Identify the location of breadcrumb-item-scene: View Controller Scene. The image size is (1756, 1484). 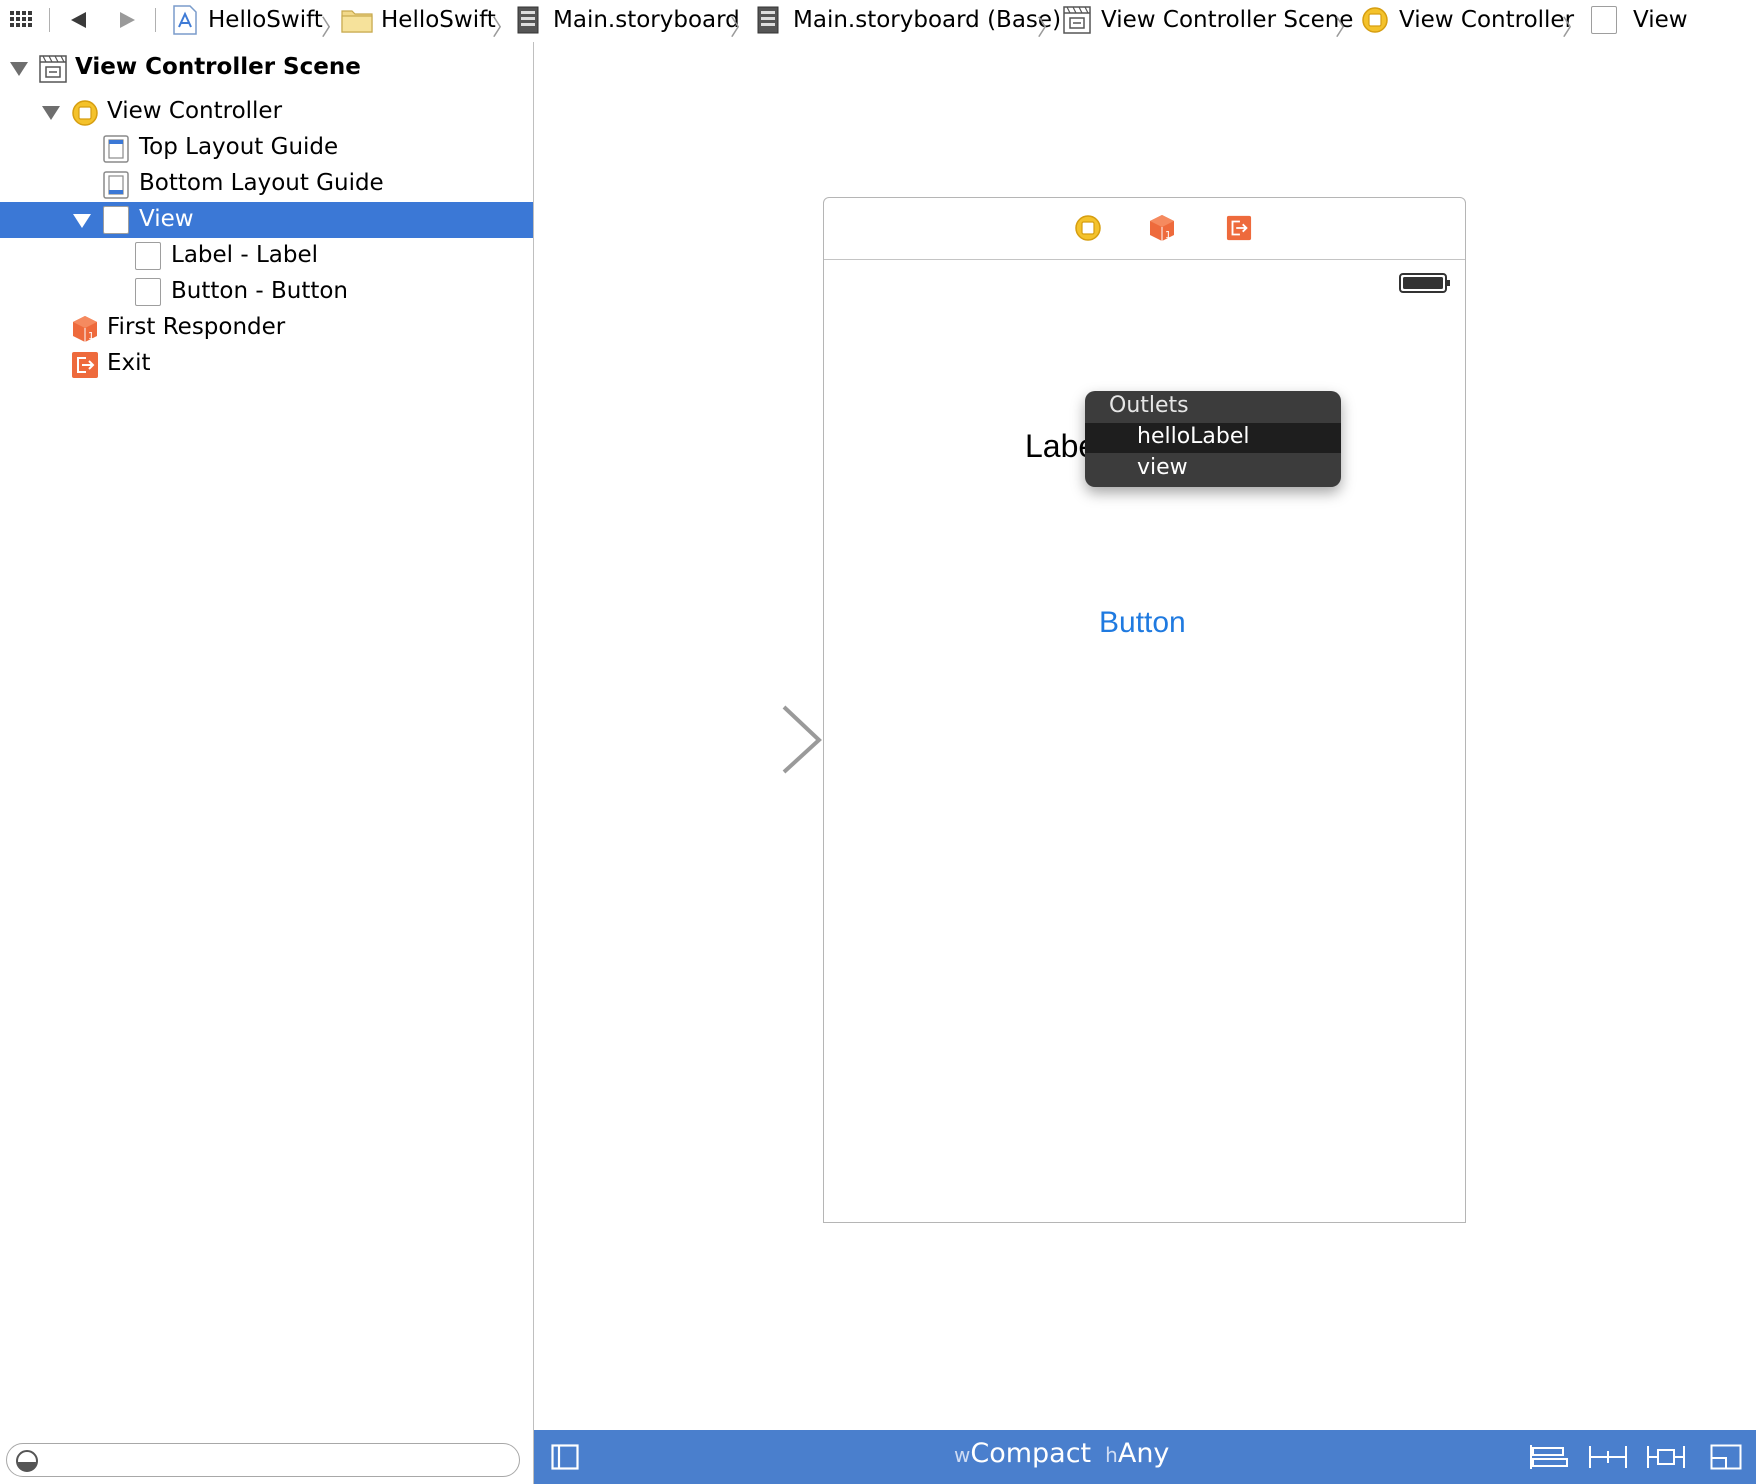
(1208, 20).